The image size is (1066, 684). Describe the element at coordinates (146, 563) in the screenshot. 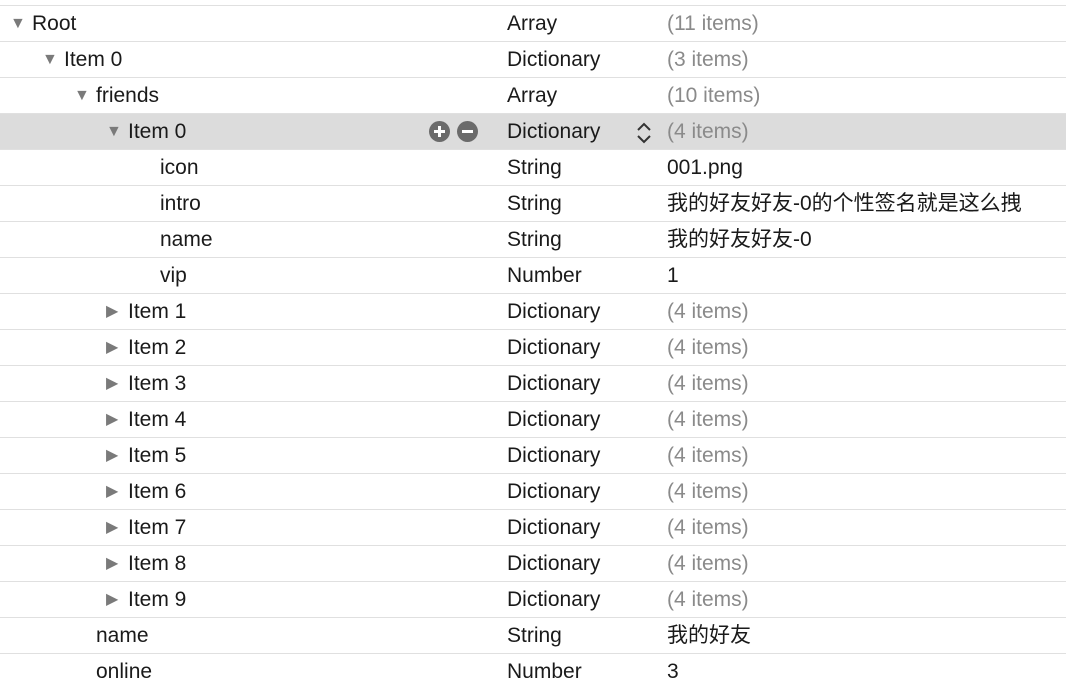

I see `key-cell: ▶ Item 8` at that location.